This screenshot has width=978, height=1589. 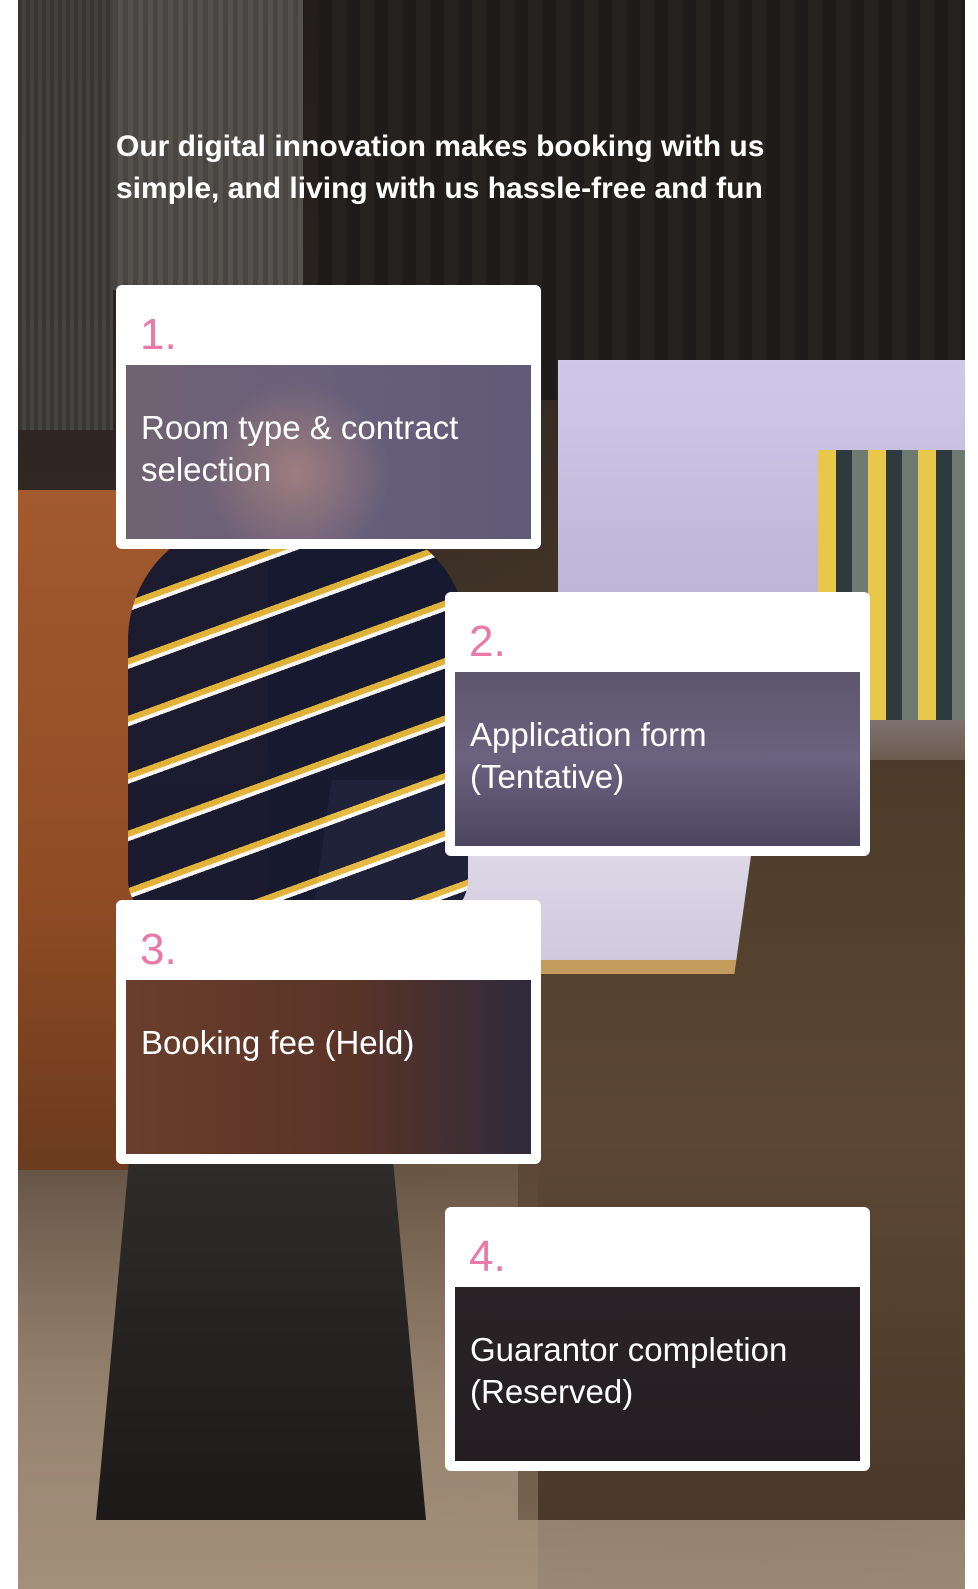 I want to click on step-card-1: 1. Room type & contract selection, so click(x=328, y=417).